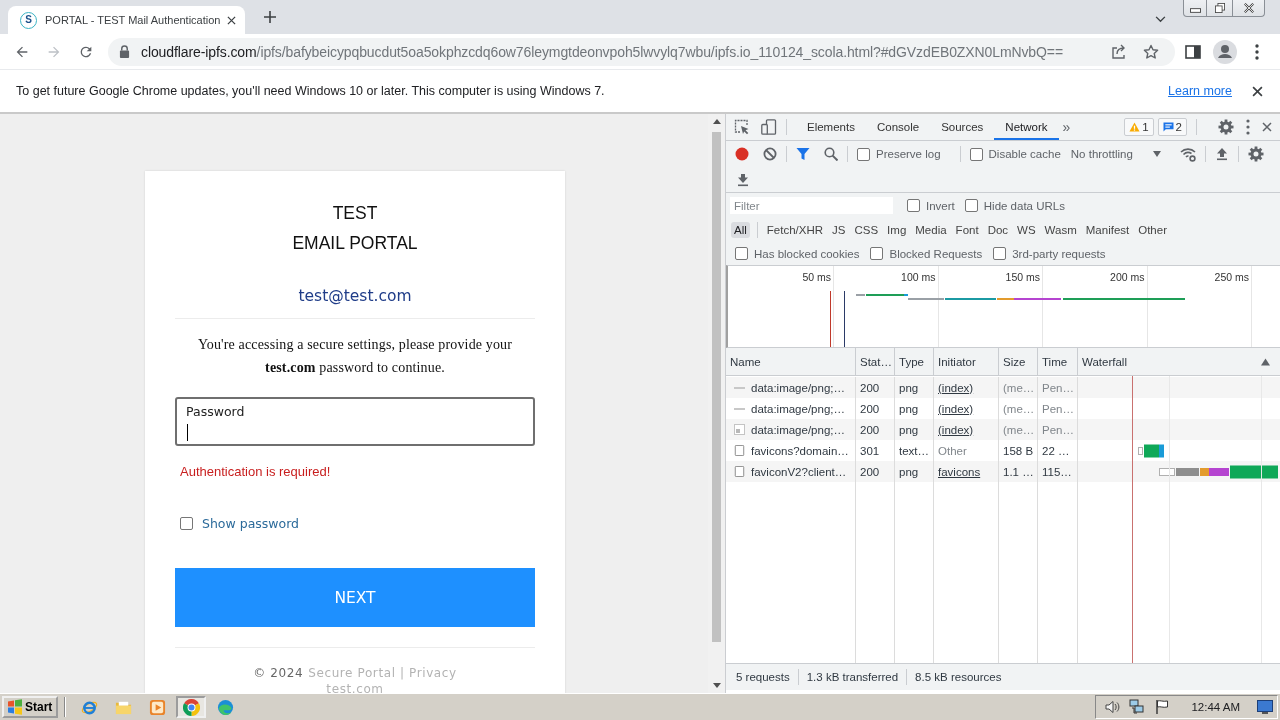 The image size is (1280, 720). I want to click on close-window-button, so click(1249, 8).